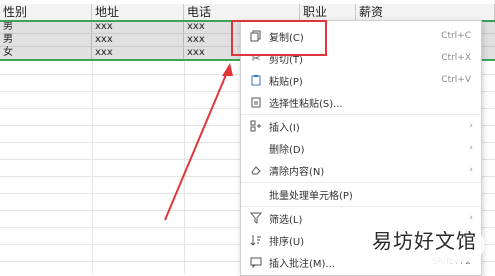 The image size is (495, 276). I want to click on menu-item-shortcut: Ctrl+C, so click(456, 36).